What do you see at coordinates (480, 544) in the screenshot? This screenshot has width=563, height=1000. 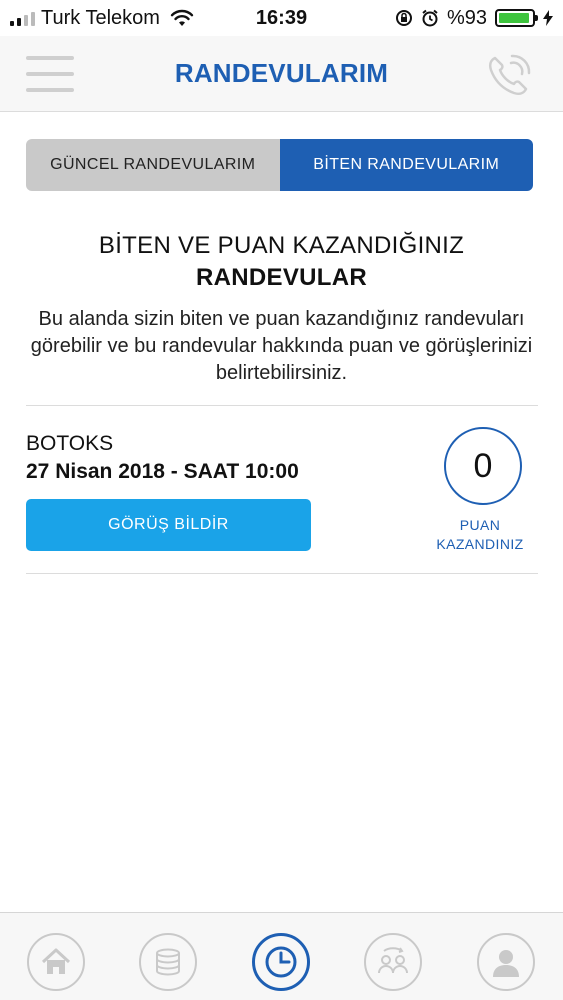 I see `points-label-line2: KAZANDINIZ` at bounding box center [480, 544].